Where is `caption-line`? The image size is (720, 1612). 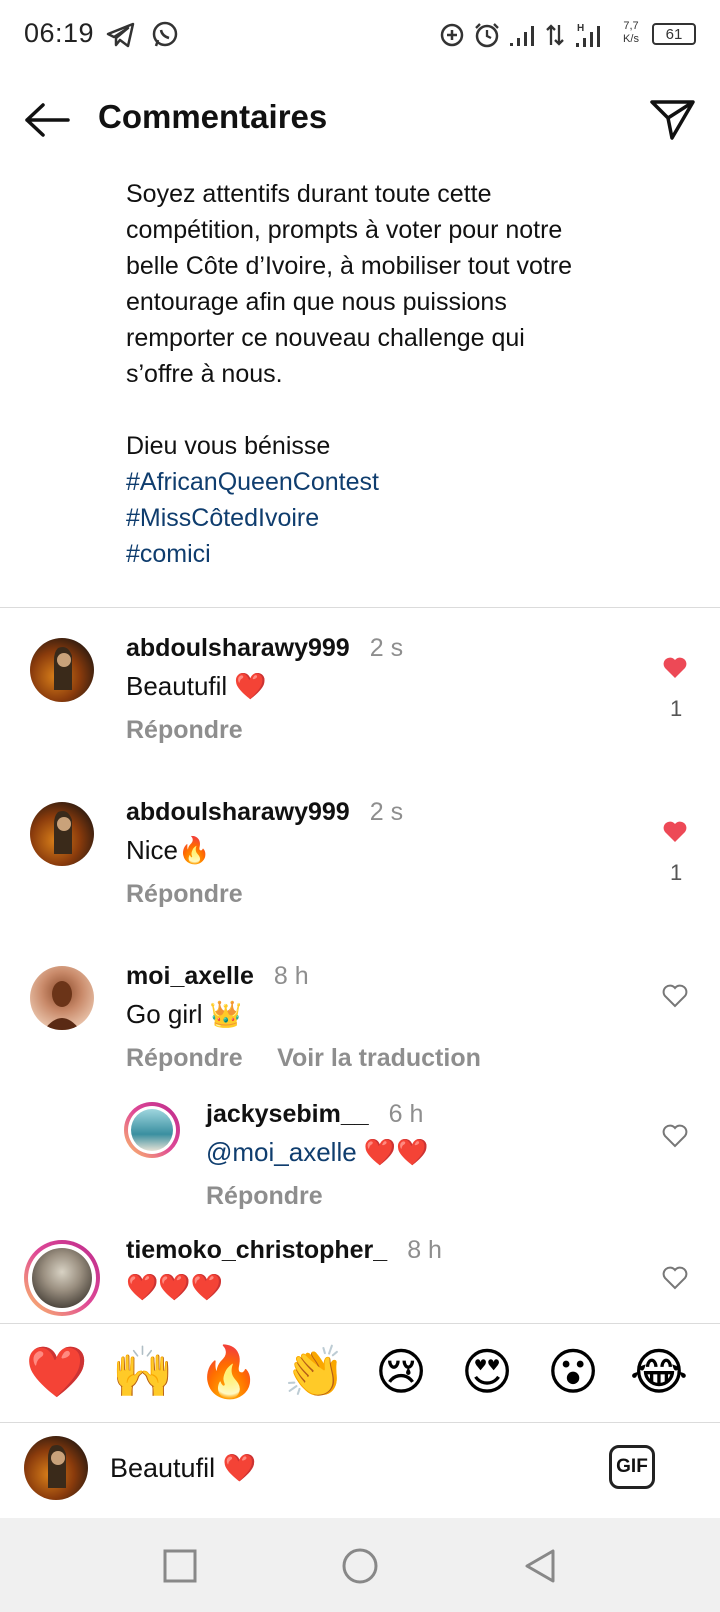 caption-line is located at coordinates (406, 410).